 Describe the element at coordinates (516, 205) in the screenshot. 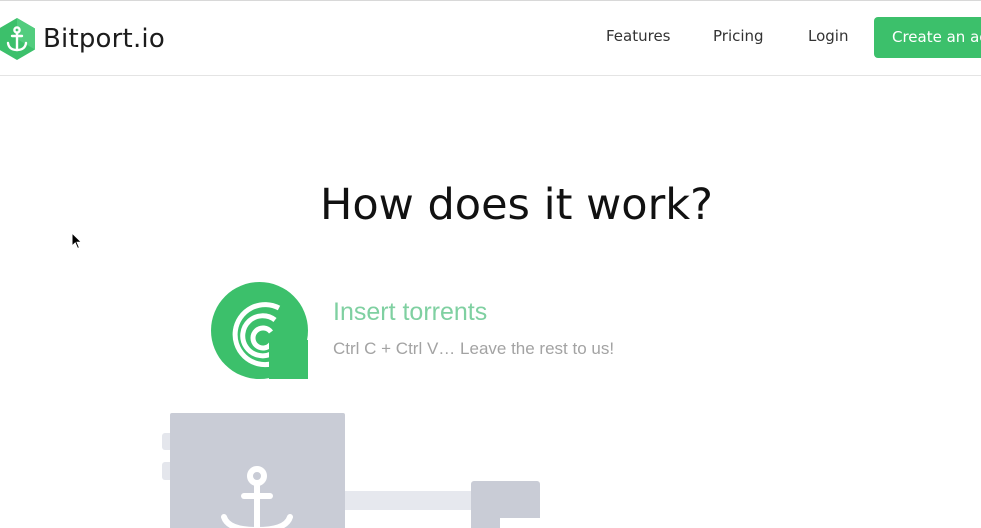

I see `section-title: How does it work?` at that location.